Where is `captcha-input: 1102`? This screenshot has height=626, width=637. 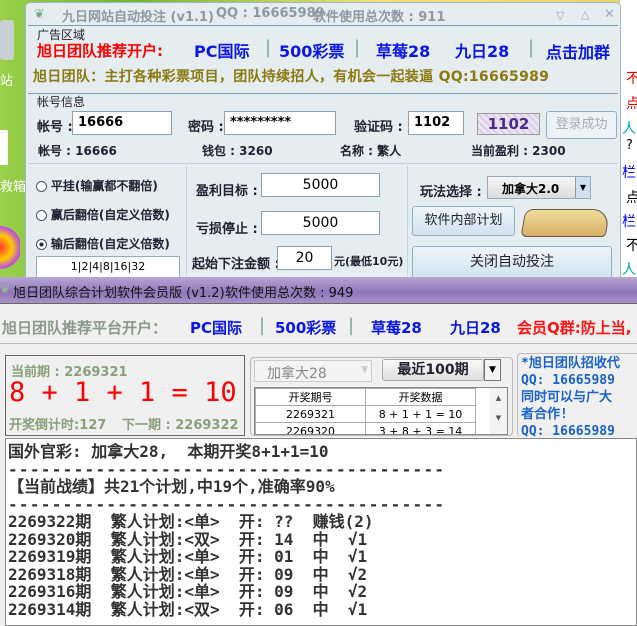
captcha-input: 1102 is located at coordinates (436, 123).